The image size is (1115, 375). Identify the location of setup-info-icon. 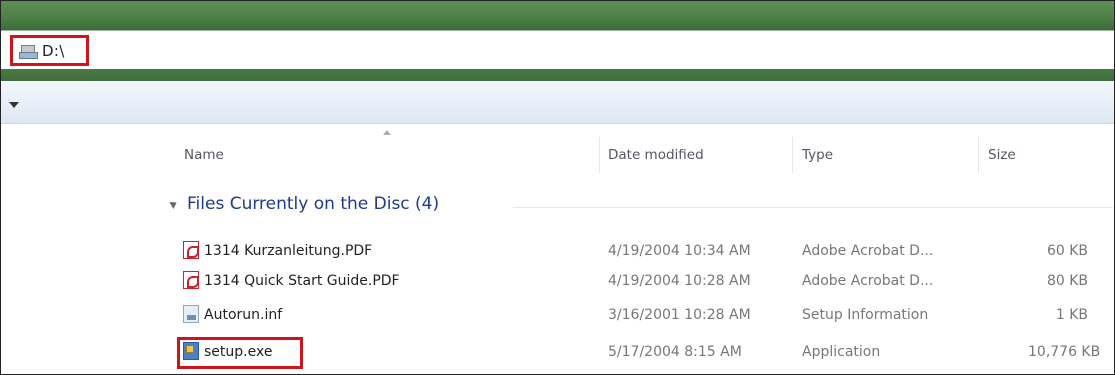
(191, 314).